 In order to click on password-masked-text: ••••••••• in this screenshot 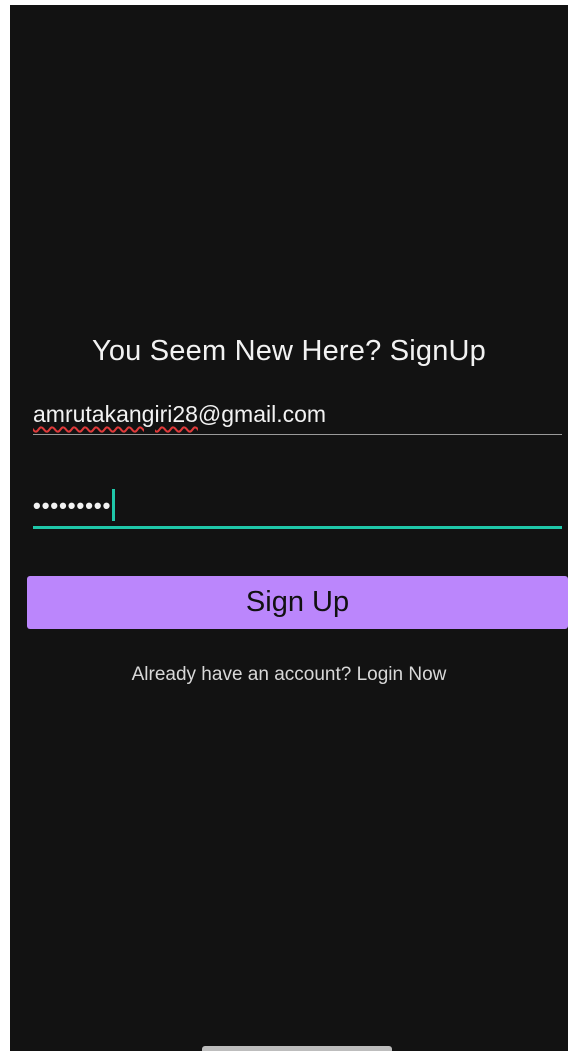, I will do `click(72, 505)`.